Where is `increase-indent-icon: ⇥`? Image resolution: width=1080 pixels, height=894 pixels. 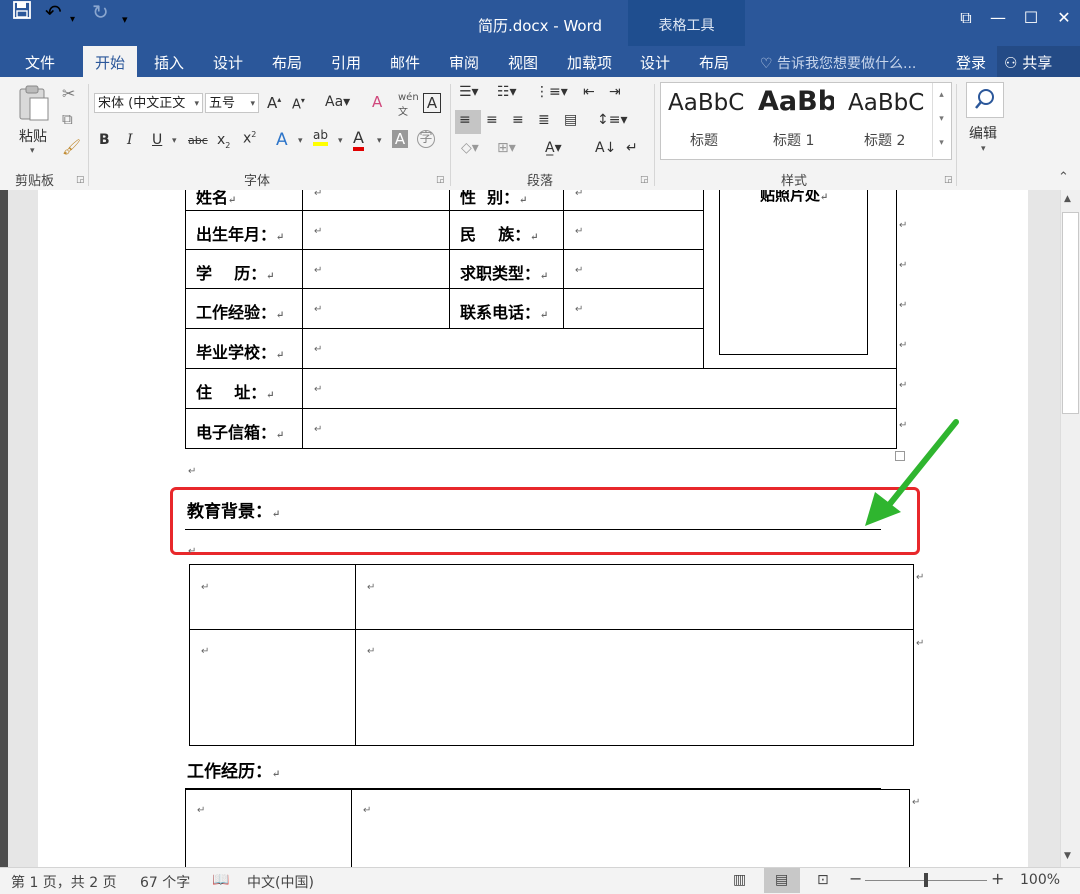 increase-indent-icon: ⇥ is located at coordinates (615, 92).